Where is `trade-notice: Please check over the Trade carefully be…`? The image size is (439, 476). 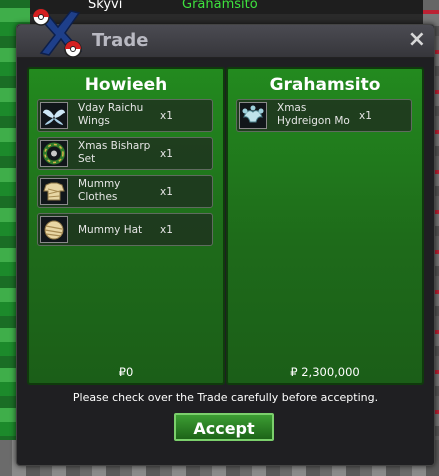
trade-notice: Please check over the Trade carefully be… is located at coordinates (225, 397).